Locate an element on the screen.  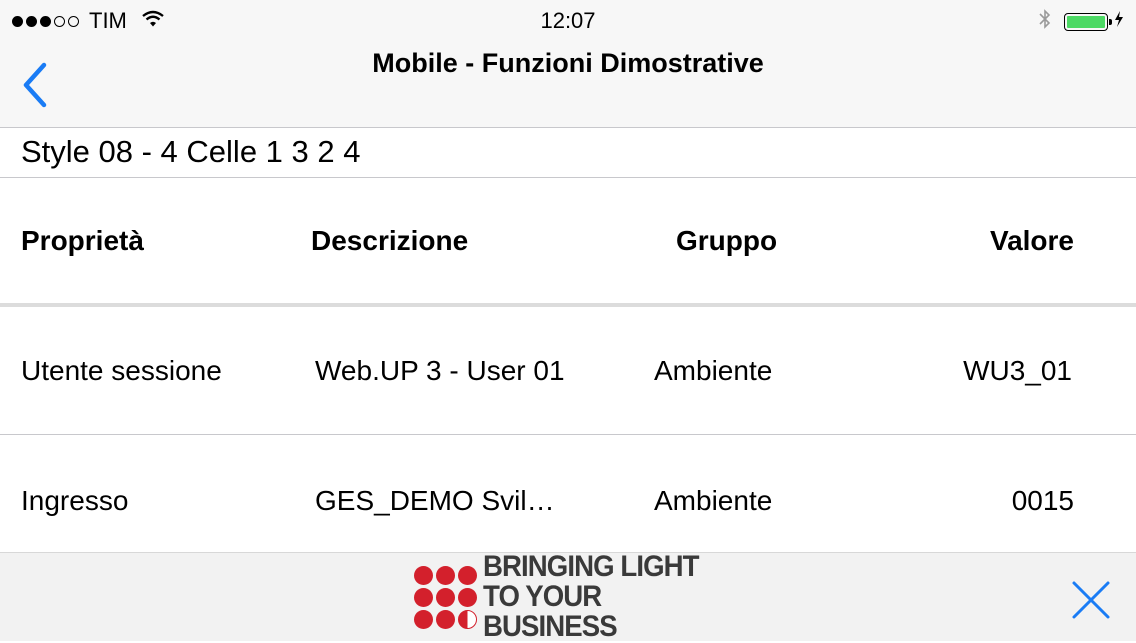
cell-proprieta: Ingresso is located at coordinates (75, 500).